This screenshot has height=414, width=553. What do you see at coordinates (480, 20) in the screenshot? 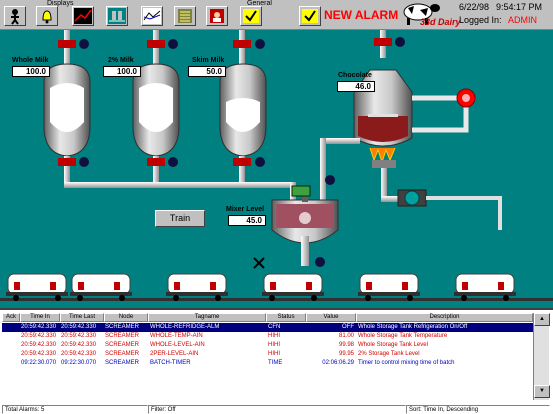
I see `logged-in-label: Logged In:` at bounding box center [480, 20].